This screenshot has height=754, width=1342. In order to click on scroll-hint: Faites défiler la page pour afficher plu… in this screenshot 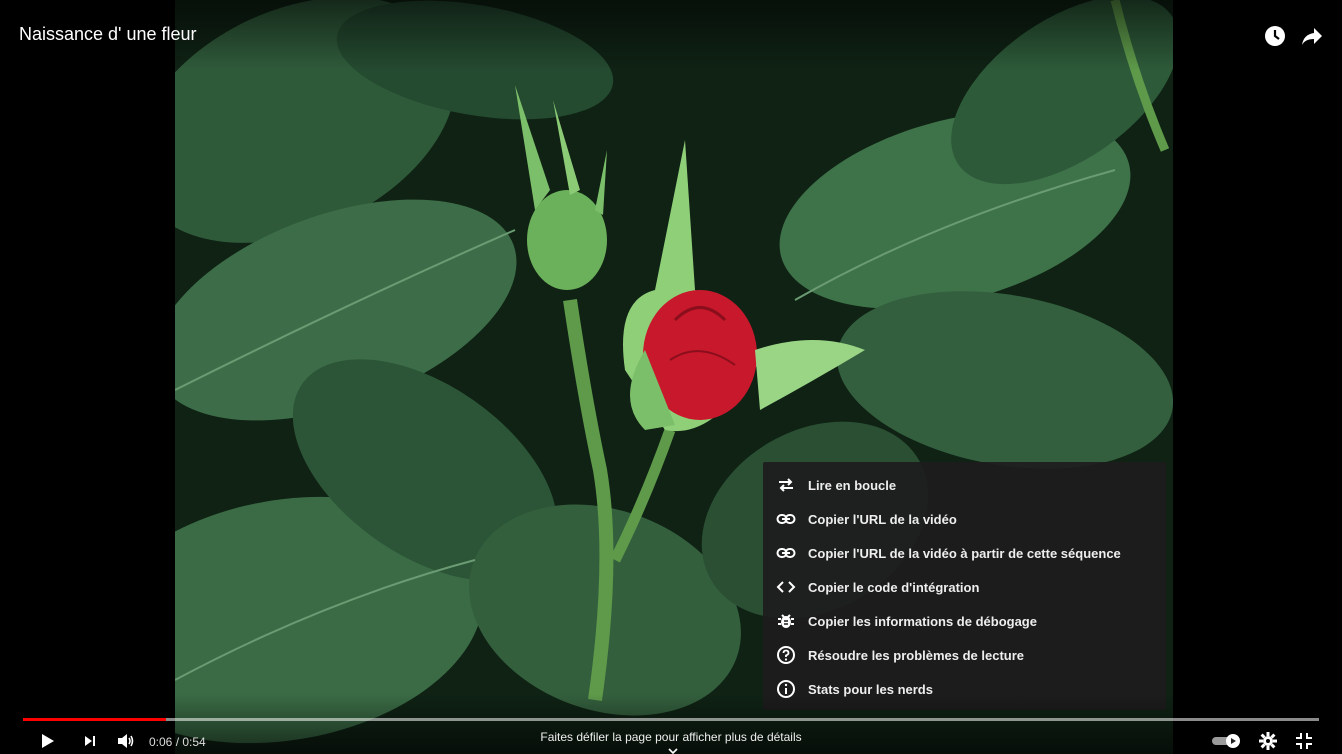, I will do `click(671, 737)`.